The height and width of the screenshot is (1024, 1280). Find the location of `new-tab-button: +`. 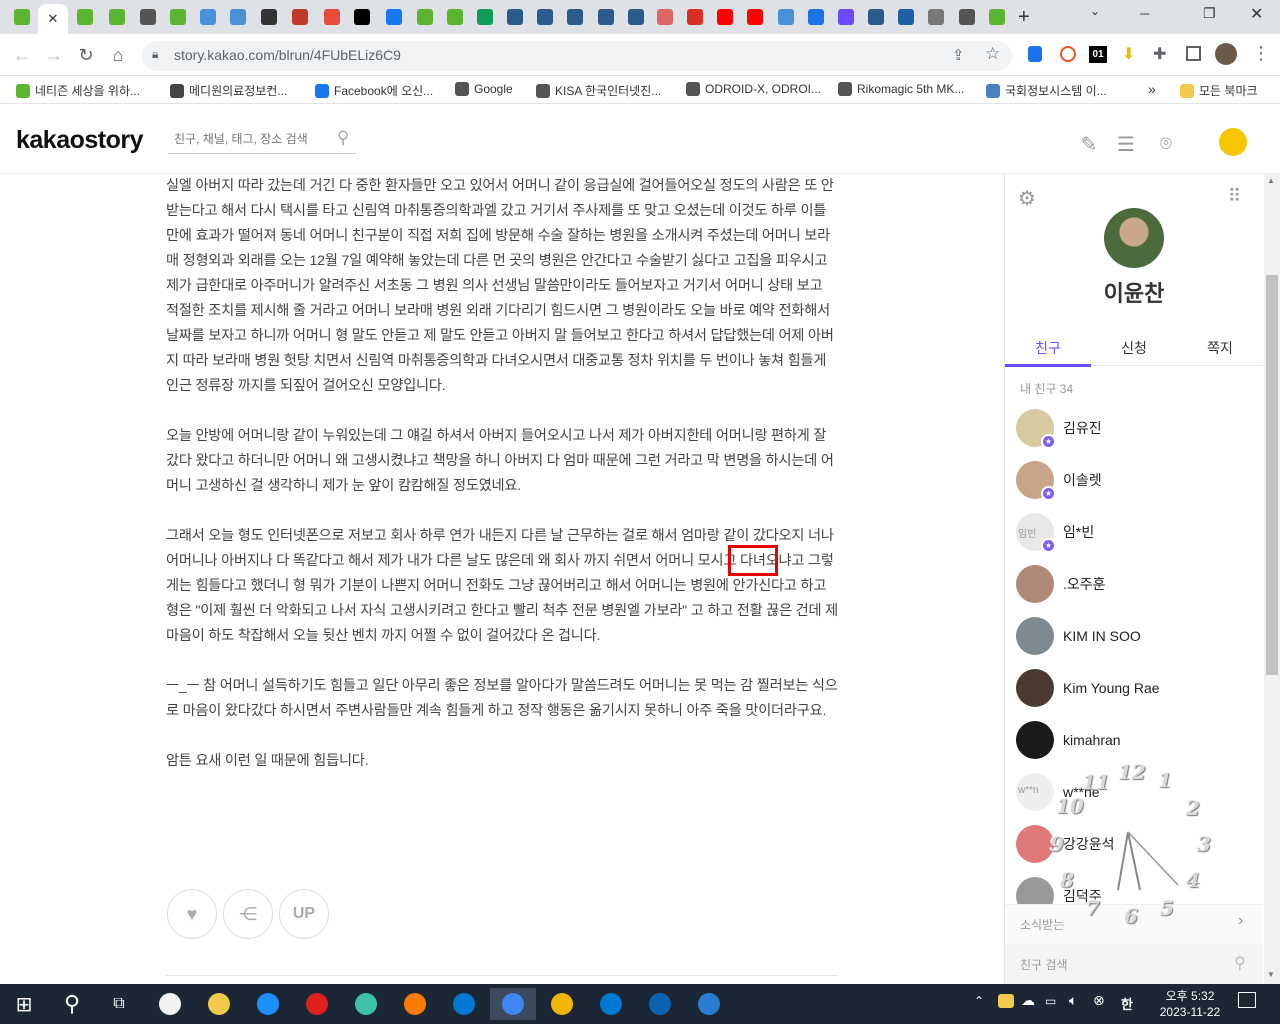

new-tab-button: + is located at coordinates (1024, 17).